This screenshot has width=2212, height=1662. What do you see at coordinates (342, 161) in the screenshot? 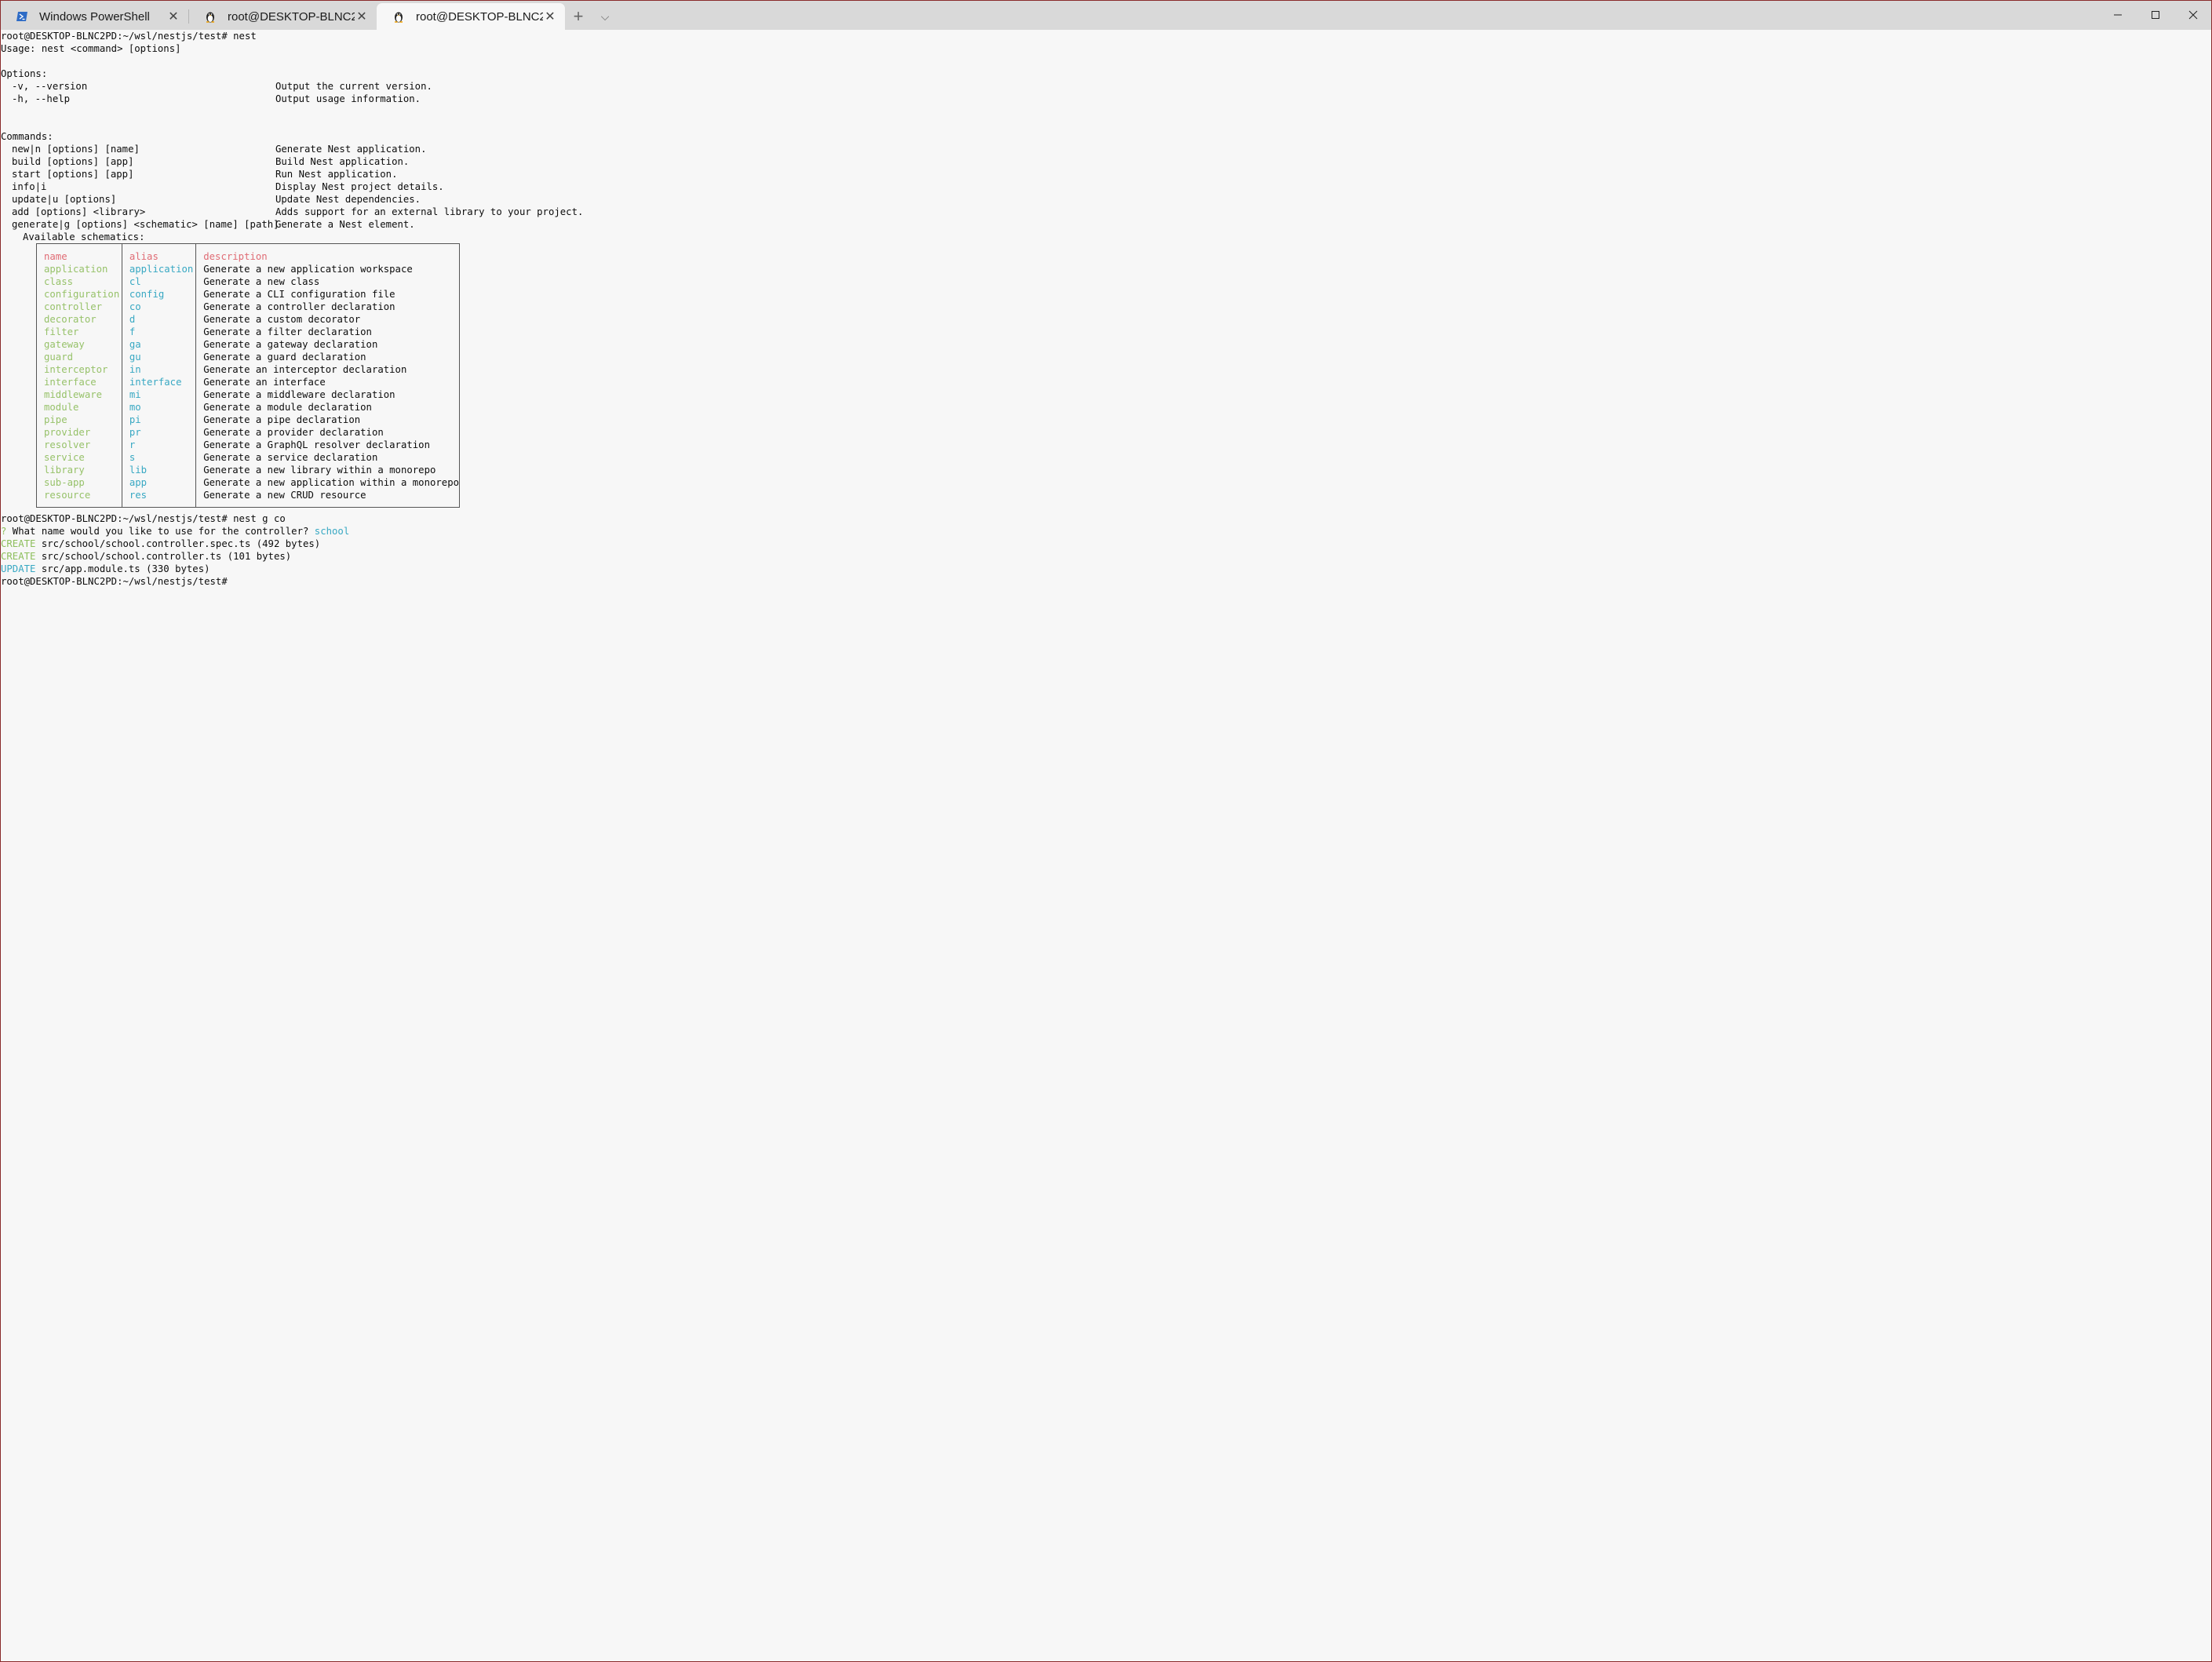
I see `command-desc: Build Nest application.` at bounding box center [342, 161].